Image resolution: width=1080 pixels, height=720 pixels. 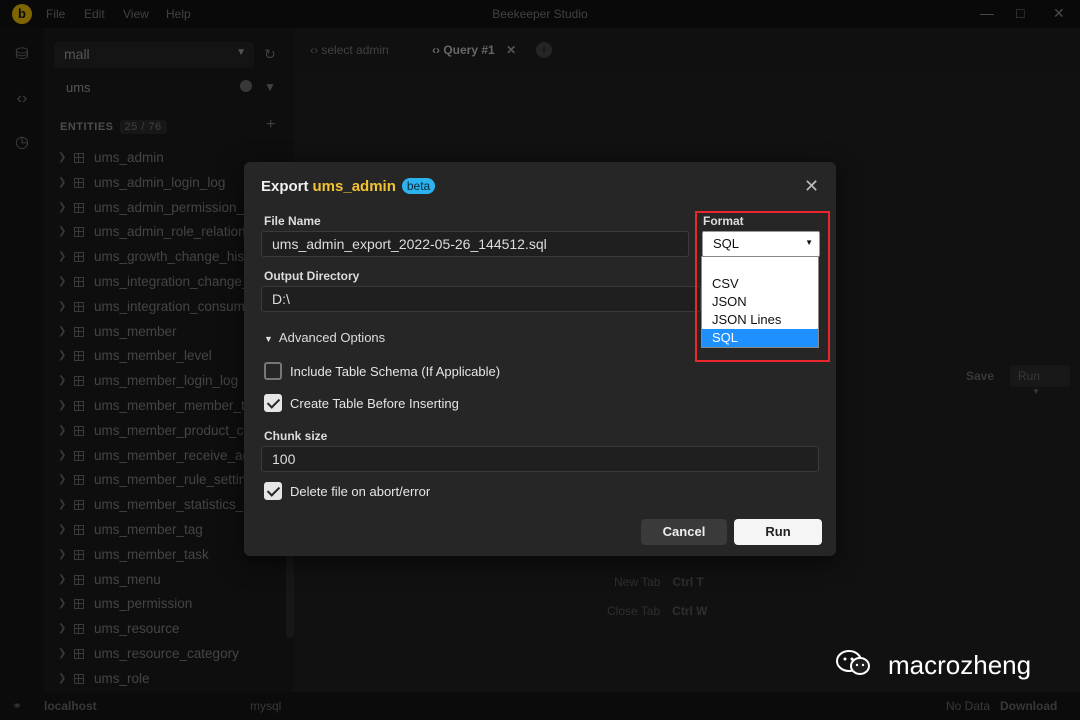 I want to click on advanced-options-label: Advanced Options, so click(x=332, y=337).